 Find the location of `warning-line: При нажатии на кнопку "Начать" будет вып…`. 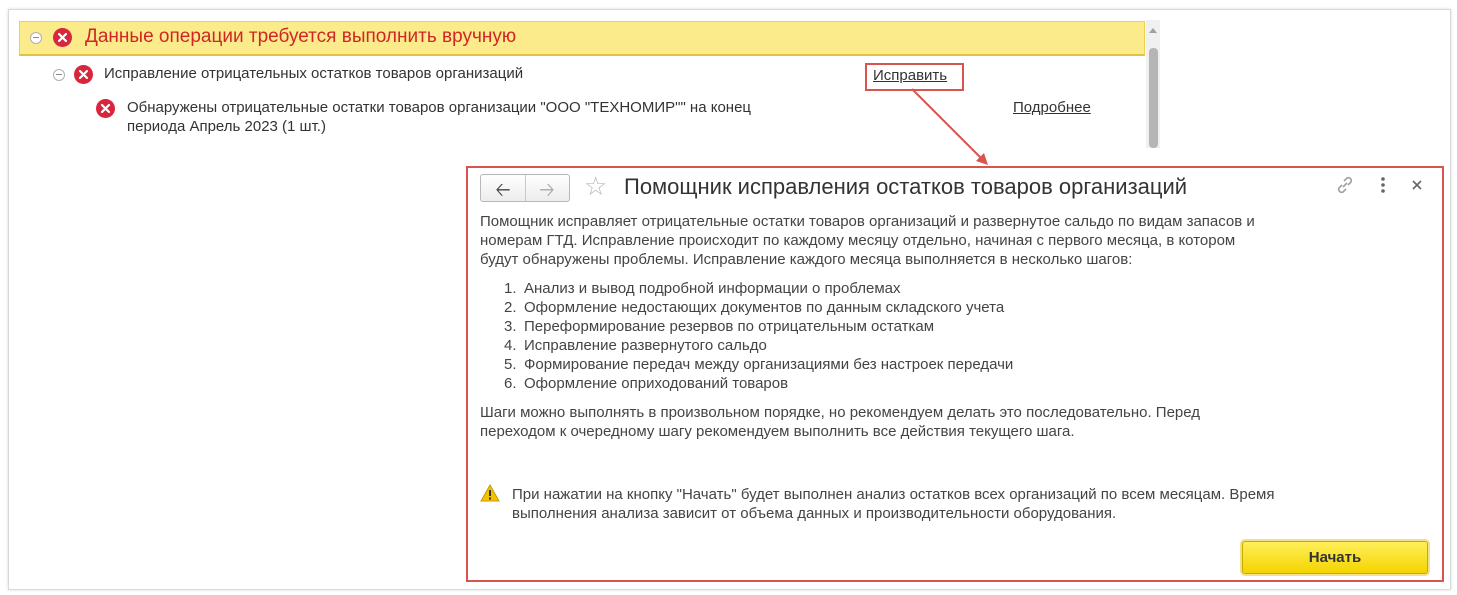

warning-line: При нажатии на кнопку "Начать" будет вып… is located at coordinates (893, 494).